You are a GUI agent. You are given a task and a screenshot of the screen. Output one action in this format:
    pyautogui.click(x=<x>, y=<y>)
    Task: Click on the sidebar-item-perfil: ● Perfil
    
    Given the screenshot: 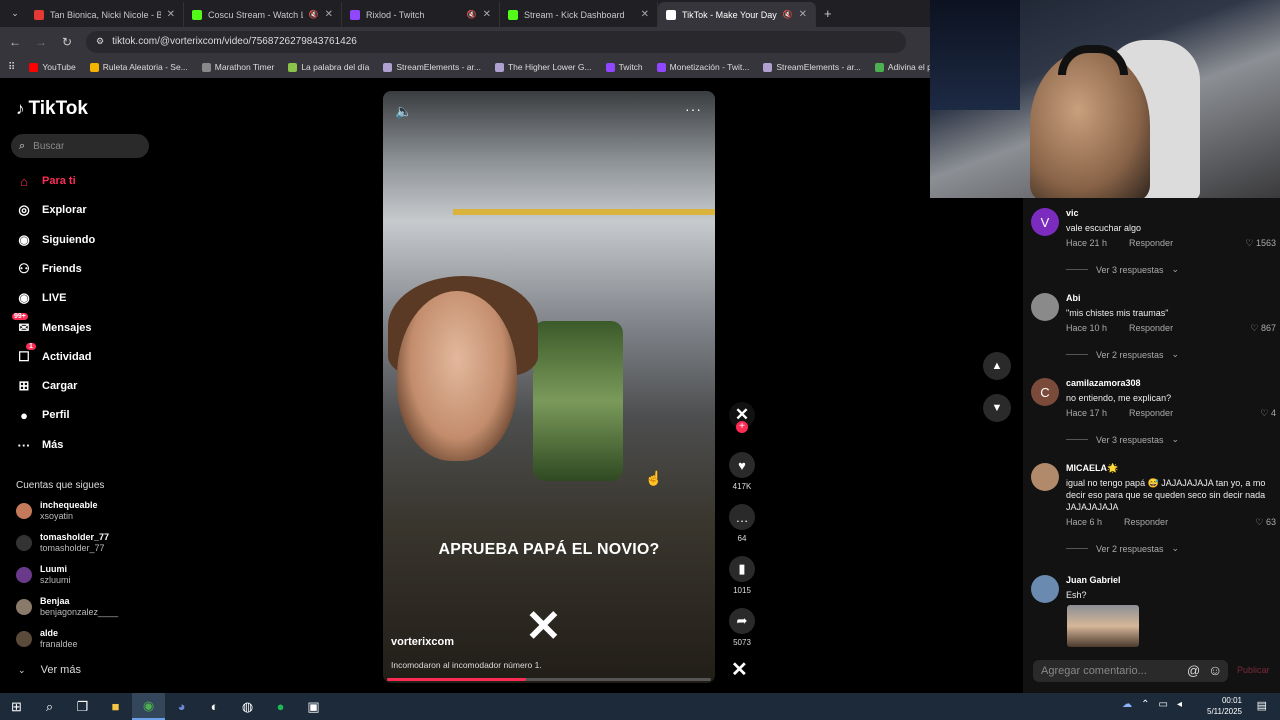 What is the action you would take?
    pyautogui.click(x=42, y=415)
    